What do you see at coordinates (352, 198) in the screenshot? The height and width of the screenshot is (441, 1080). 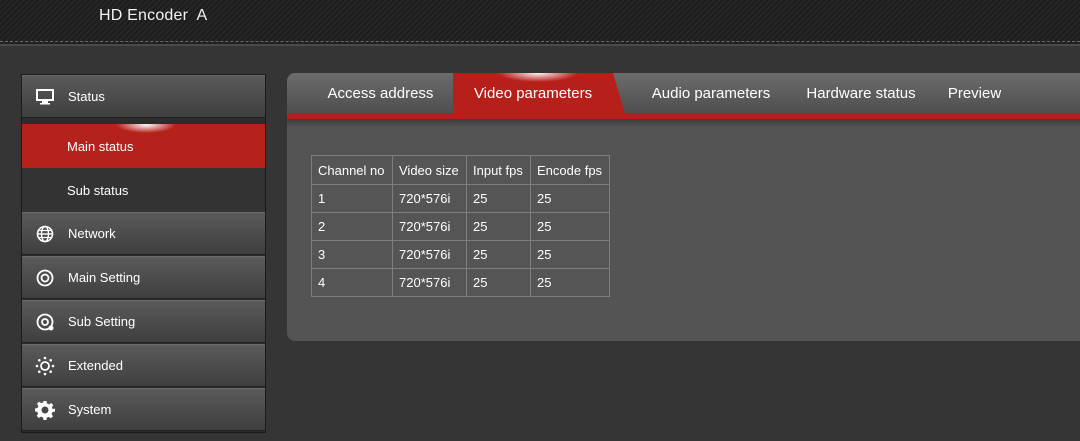 I see `table-cell: 1` at bounding box center [352, 198].